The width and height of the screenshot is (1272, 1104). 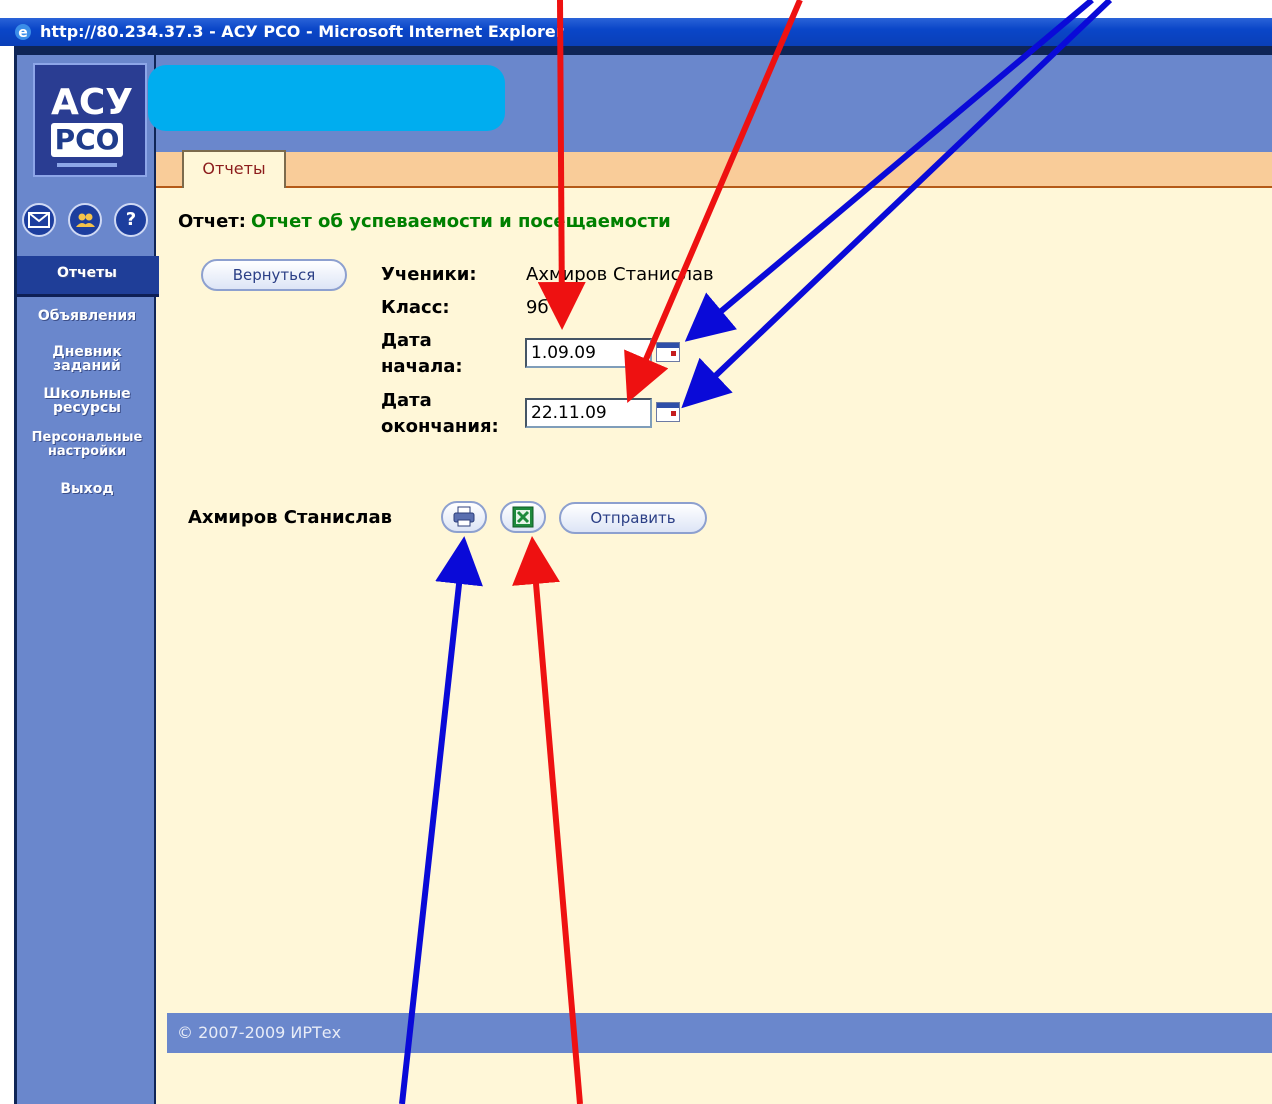 What do you see at coordinates (440, 426) in the screenshot?
I see `end-date-label-line2: окончания:` at bounding box center [440, 426].